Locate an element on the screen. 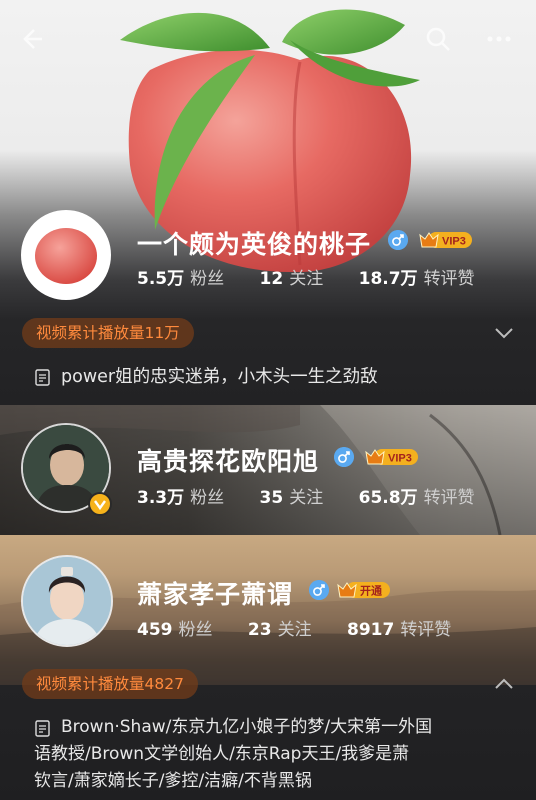 The image size is (536, 800). person-avatar-image is located at coordinates (67, 601).